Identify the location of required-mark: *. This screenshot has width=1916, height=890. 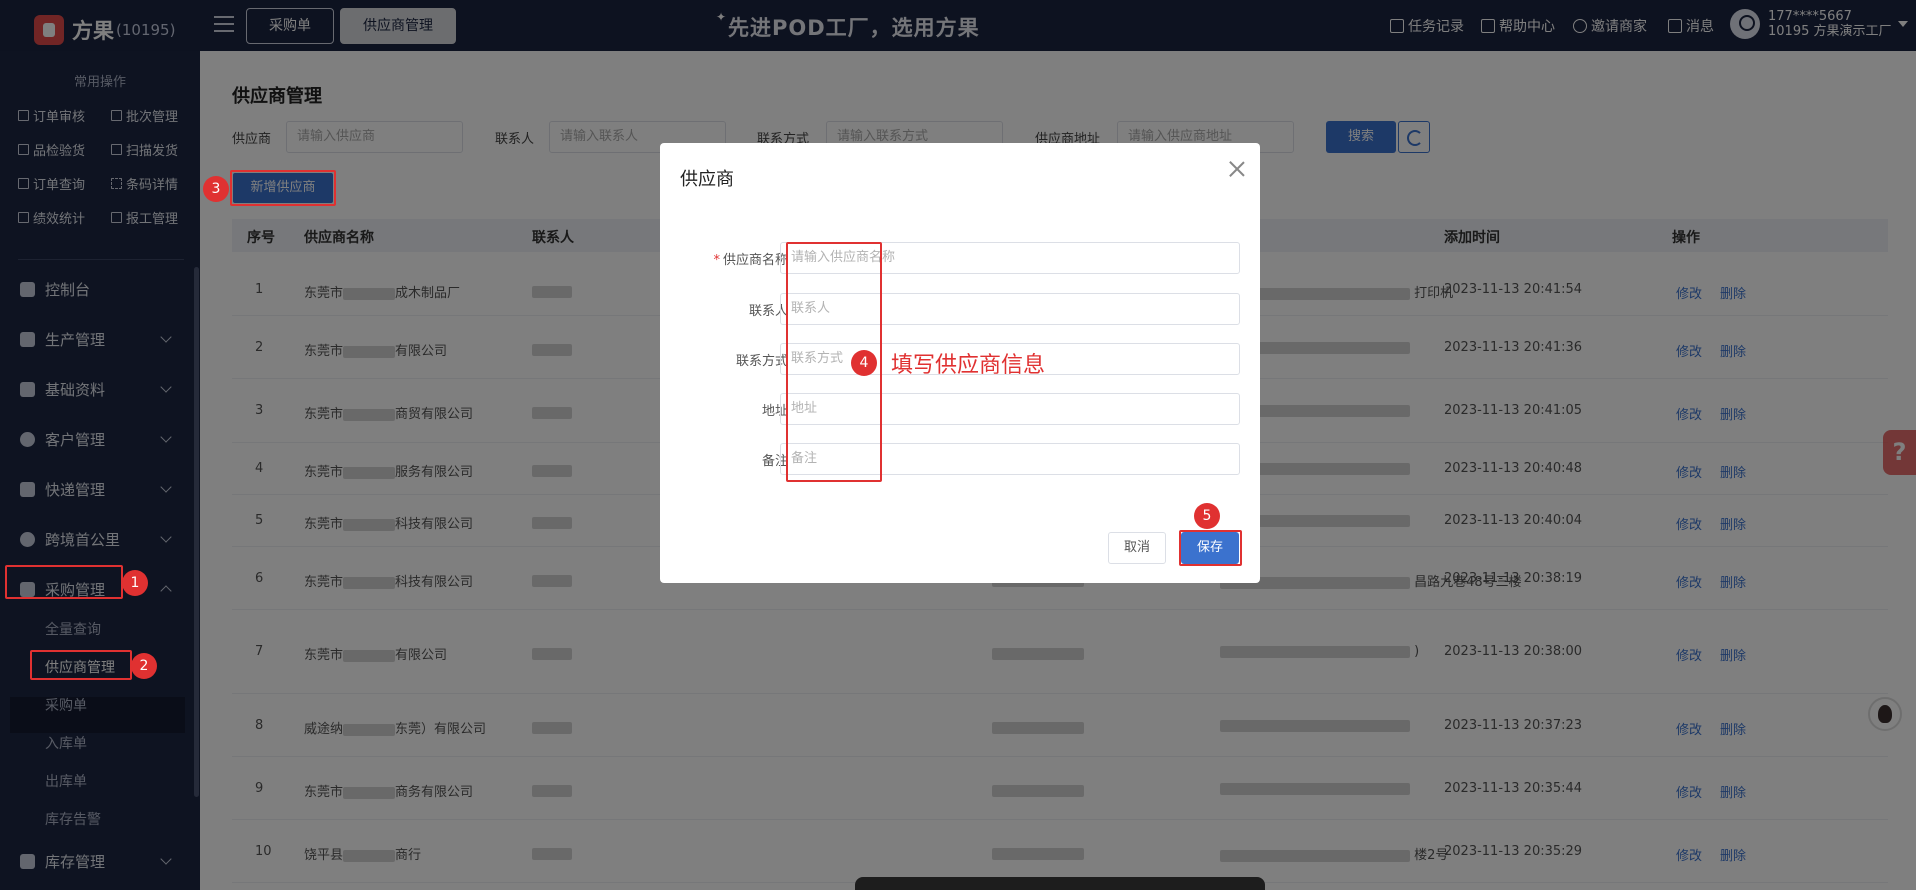
(716, 260).